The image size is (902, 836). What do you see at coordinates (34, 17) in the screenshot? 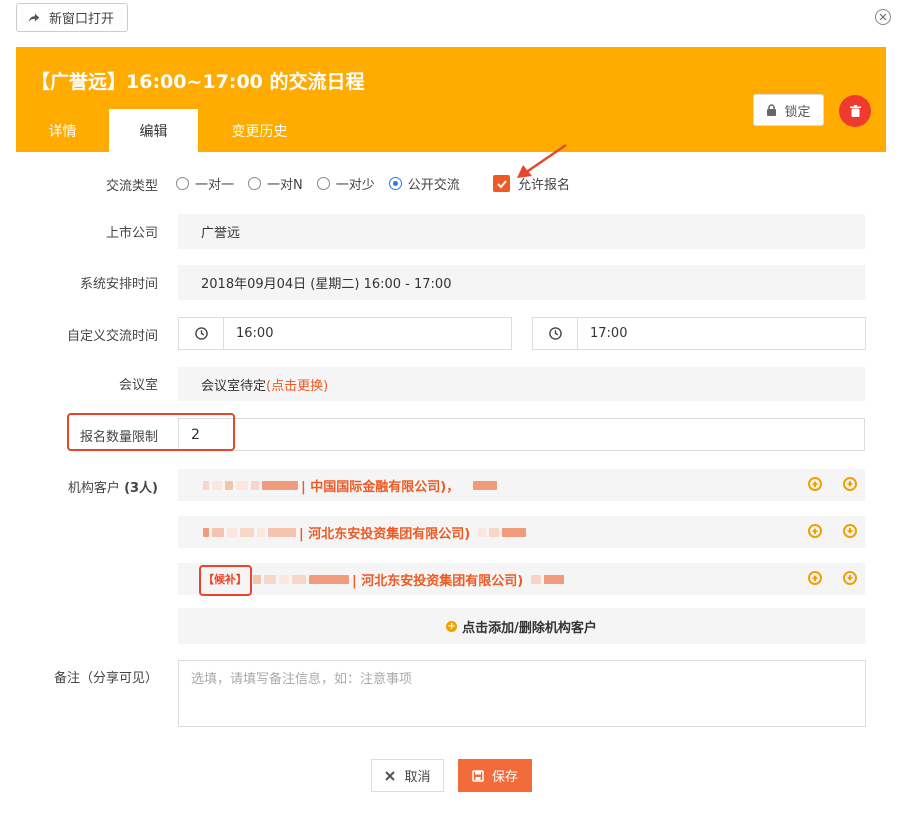
I see `share-arrow-icon` at bounding box center [34, 17].